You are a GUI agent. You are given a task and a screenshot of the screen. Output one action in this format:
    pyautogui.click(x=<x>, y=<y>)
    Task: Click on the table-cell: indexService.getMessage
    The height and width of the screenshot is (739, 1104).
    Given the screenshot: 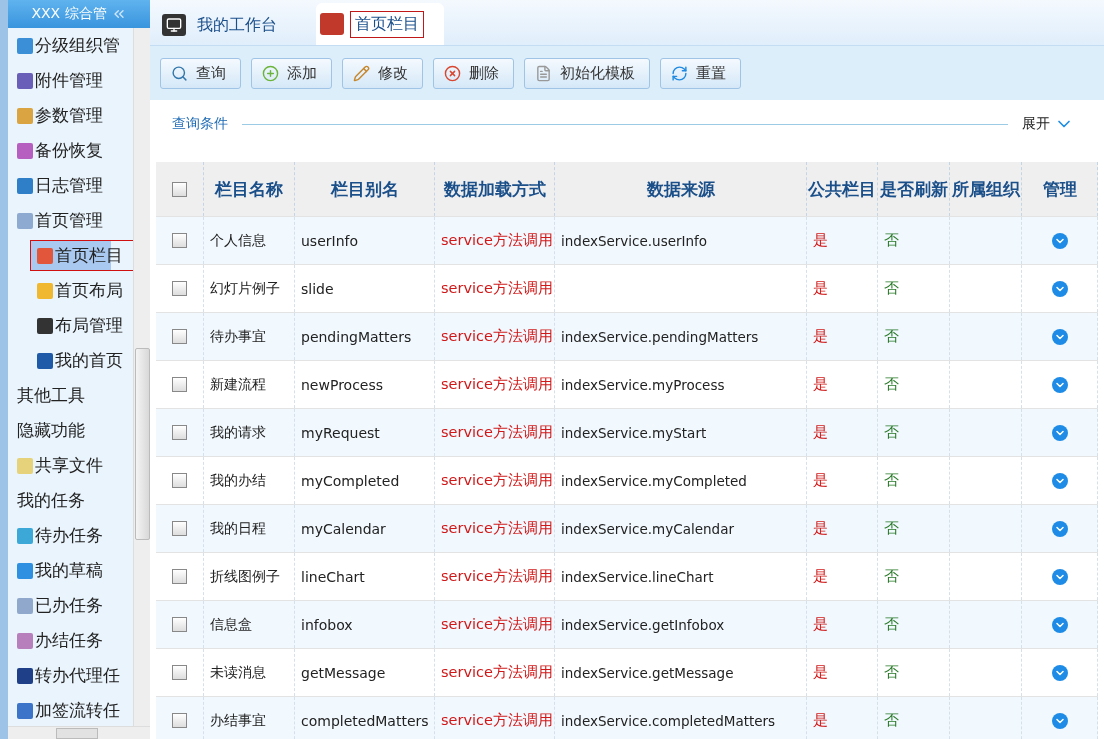 What is the action you would take?
    pyautogui.click(x=647, y=672)
    